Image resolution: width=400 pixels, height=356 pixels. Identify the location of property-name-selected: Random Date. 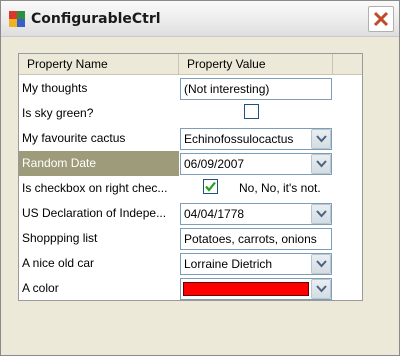
(99, 163).